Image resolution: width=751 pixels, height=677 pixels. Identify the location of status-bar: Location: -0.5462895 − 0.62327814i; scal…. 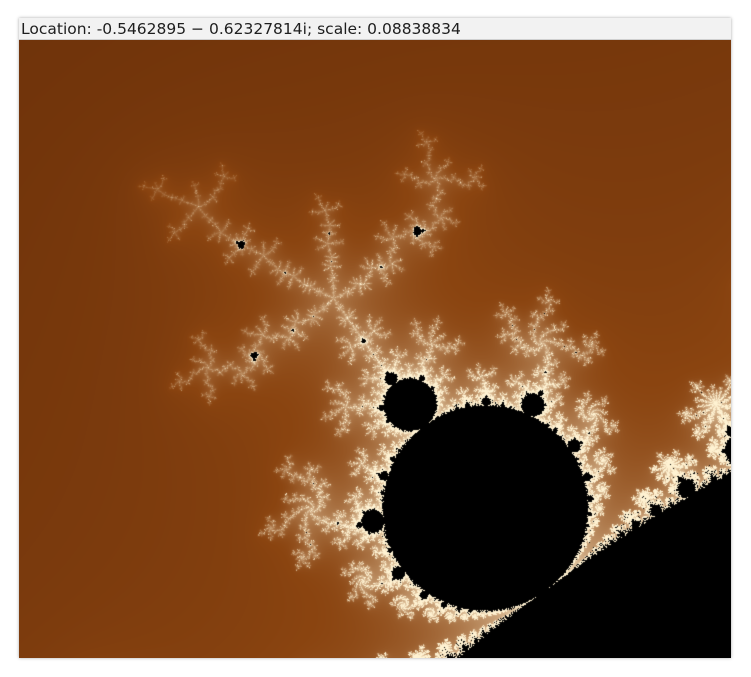
(375, 29).